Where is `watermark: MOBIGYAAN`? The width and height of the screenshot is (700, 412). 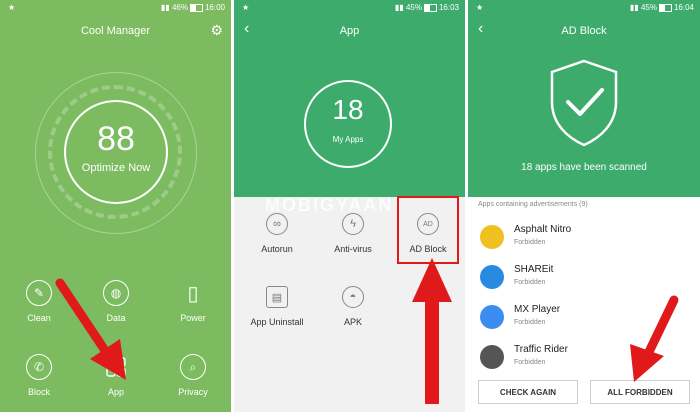
watermark: MOBIGYAAN is located at coordinates (329, 205).